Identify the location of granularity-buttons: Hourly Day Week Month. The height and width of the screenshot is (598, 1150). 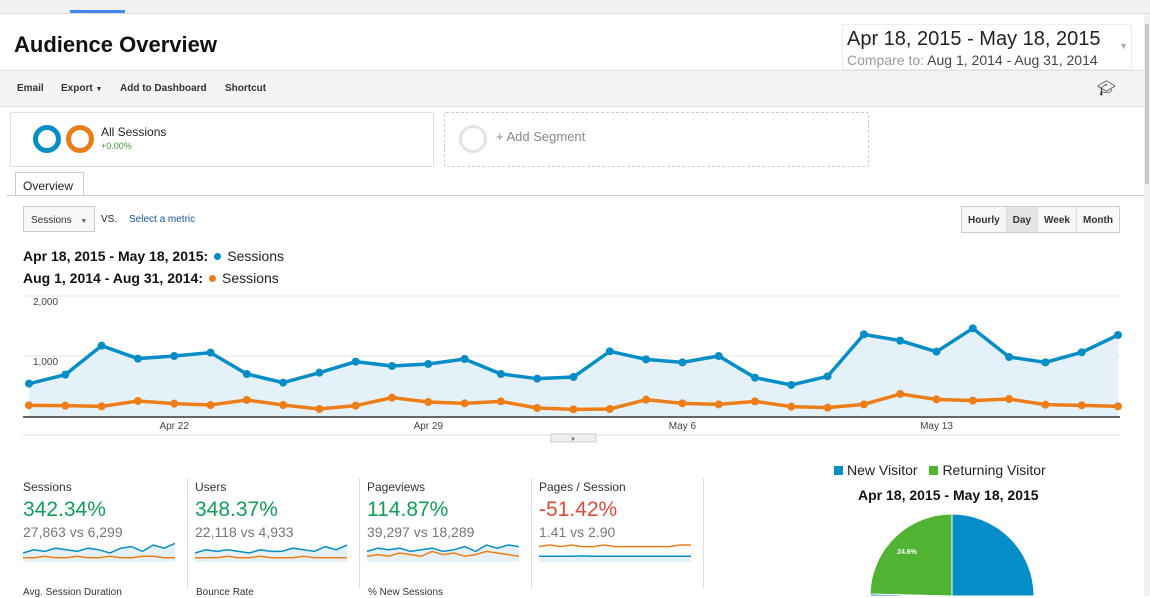
(1040, 219).